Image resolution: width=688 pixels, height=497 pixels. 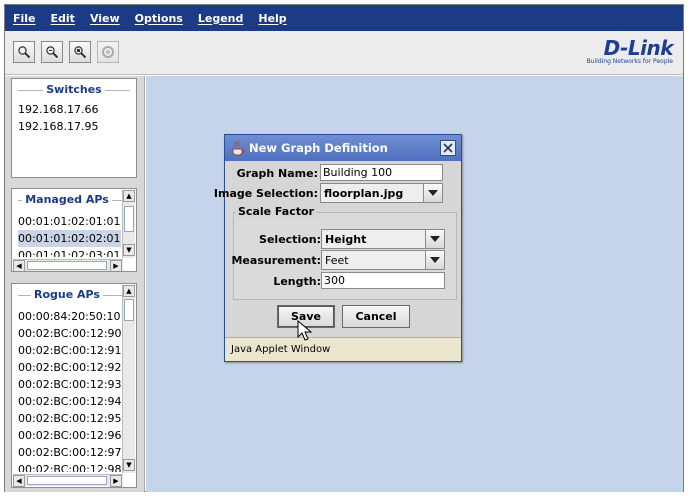 What do you see at coordinates (70, 466) in the screenshot?
I see `list-item: 00:02:BC:00:12:98` at bounding box center [70, 466].